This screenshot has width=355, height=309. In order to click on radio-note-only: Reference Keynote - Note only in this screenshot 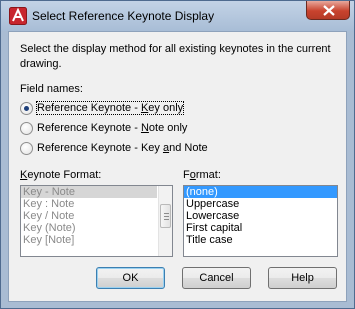, I will do `click(103, 128)`.